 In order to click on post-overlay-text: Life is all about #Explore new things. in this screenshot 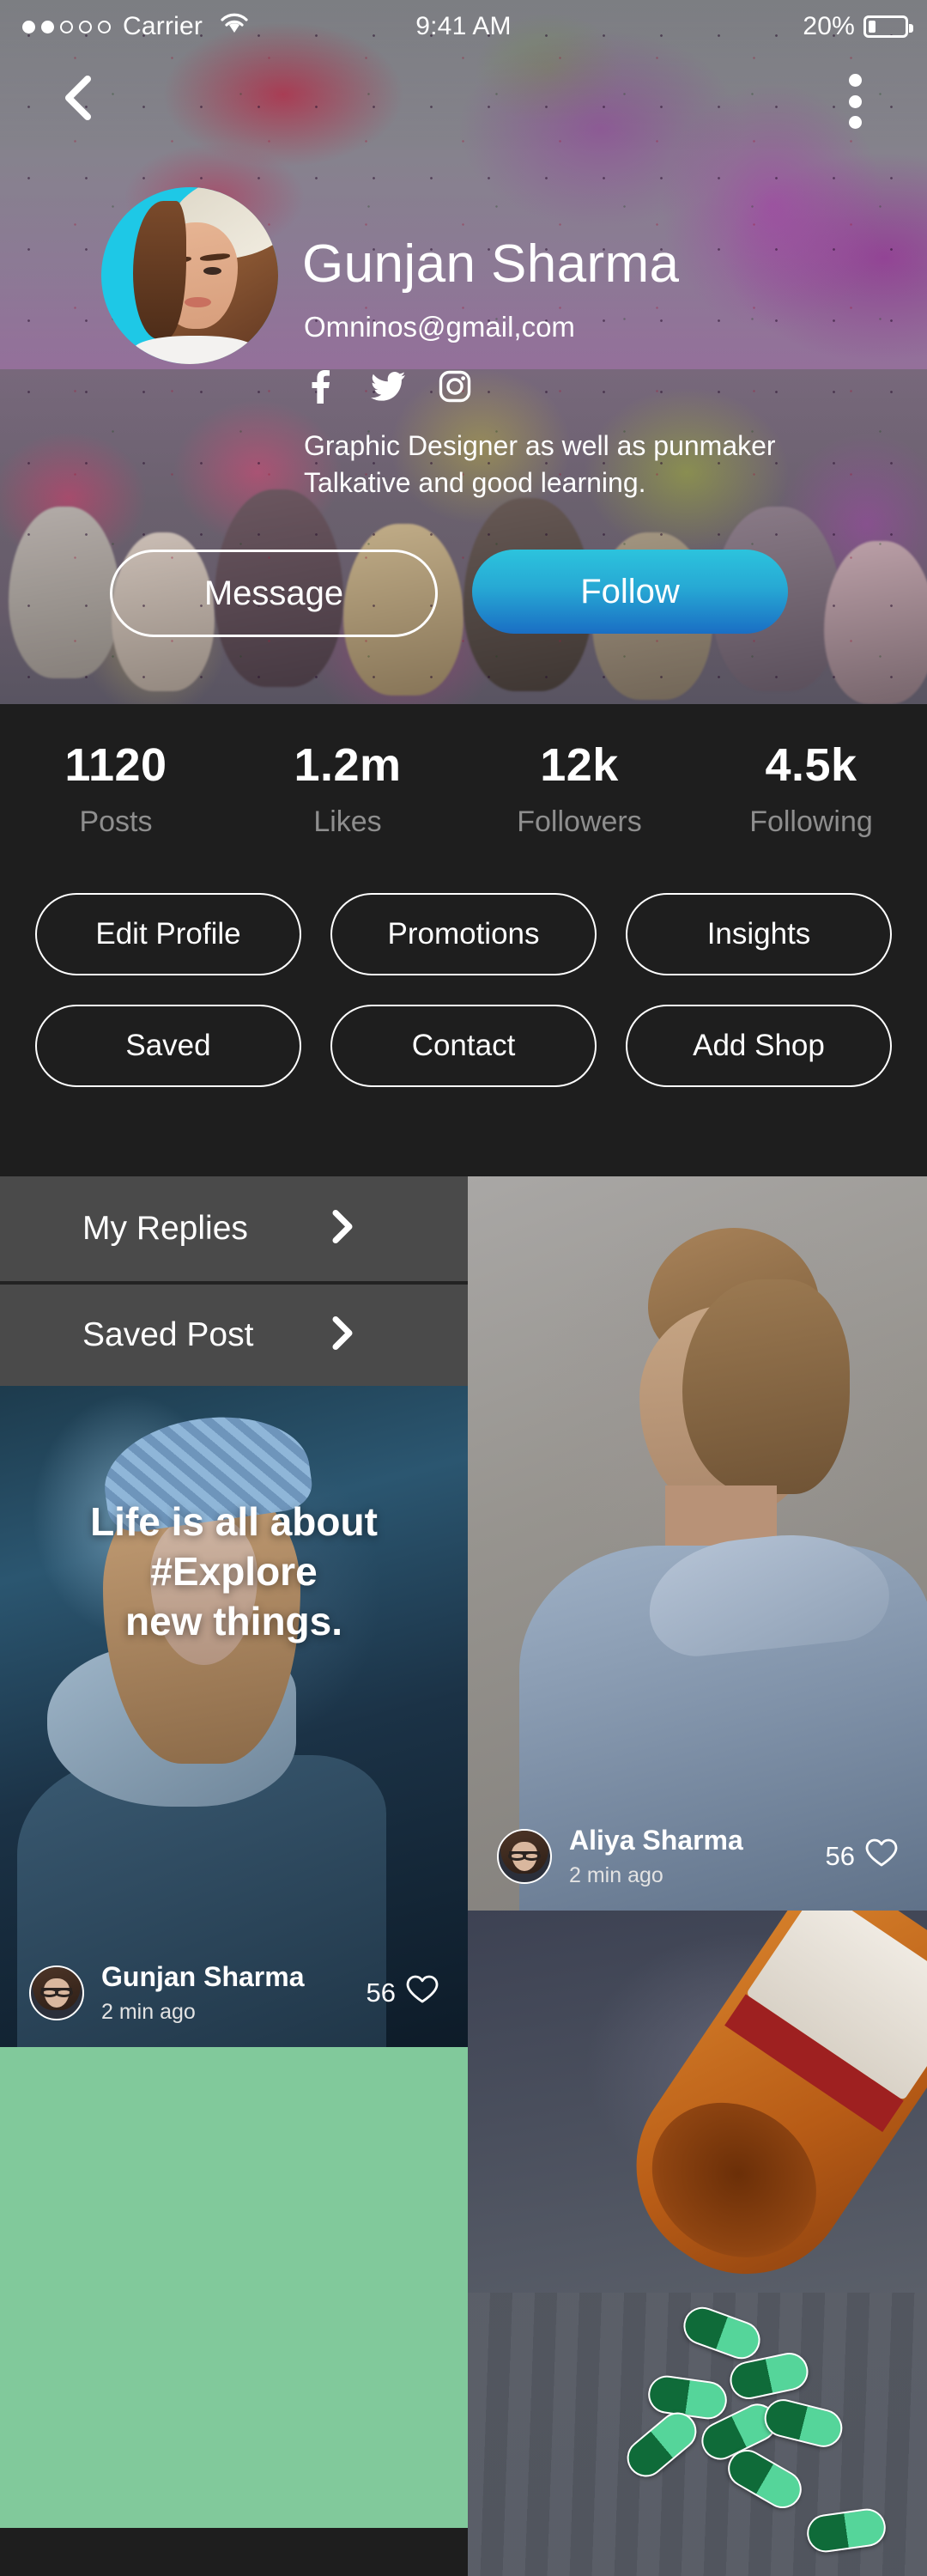, I will do `click(234, 1572)`.